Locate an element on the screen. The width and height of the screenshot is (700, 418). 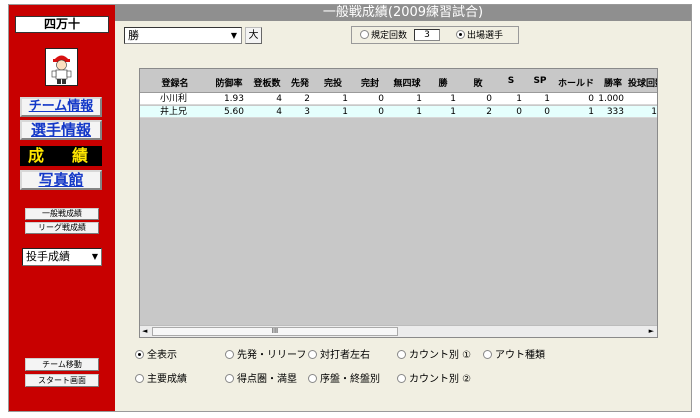
cell-holds: 0 is located at coordinates (591, 99).